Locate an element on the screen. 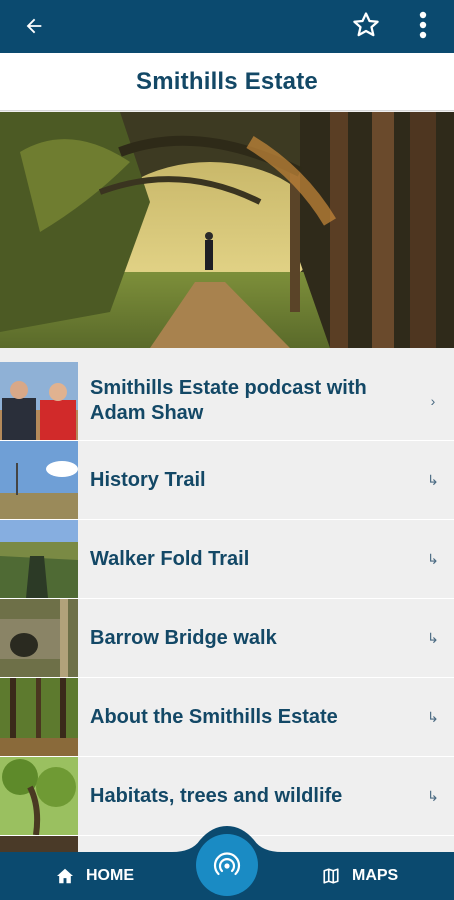 This screenshot has width=454, height=900. star-outline-icon is located at coordinates (366, 24).